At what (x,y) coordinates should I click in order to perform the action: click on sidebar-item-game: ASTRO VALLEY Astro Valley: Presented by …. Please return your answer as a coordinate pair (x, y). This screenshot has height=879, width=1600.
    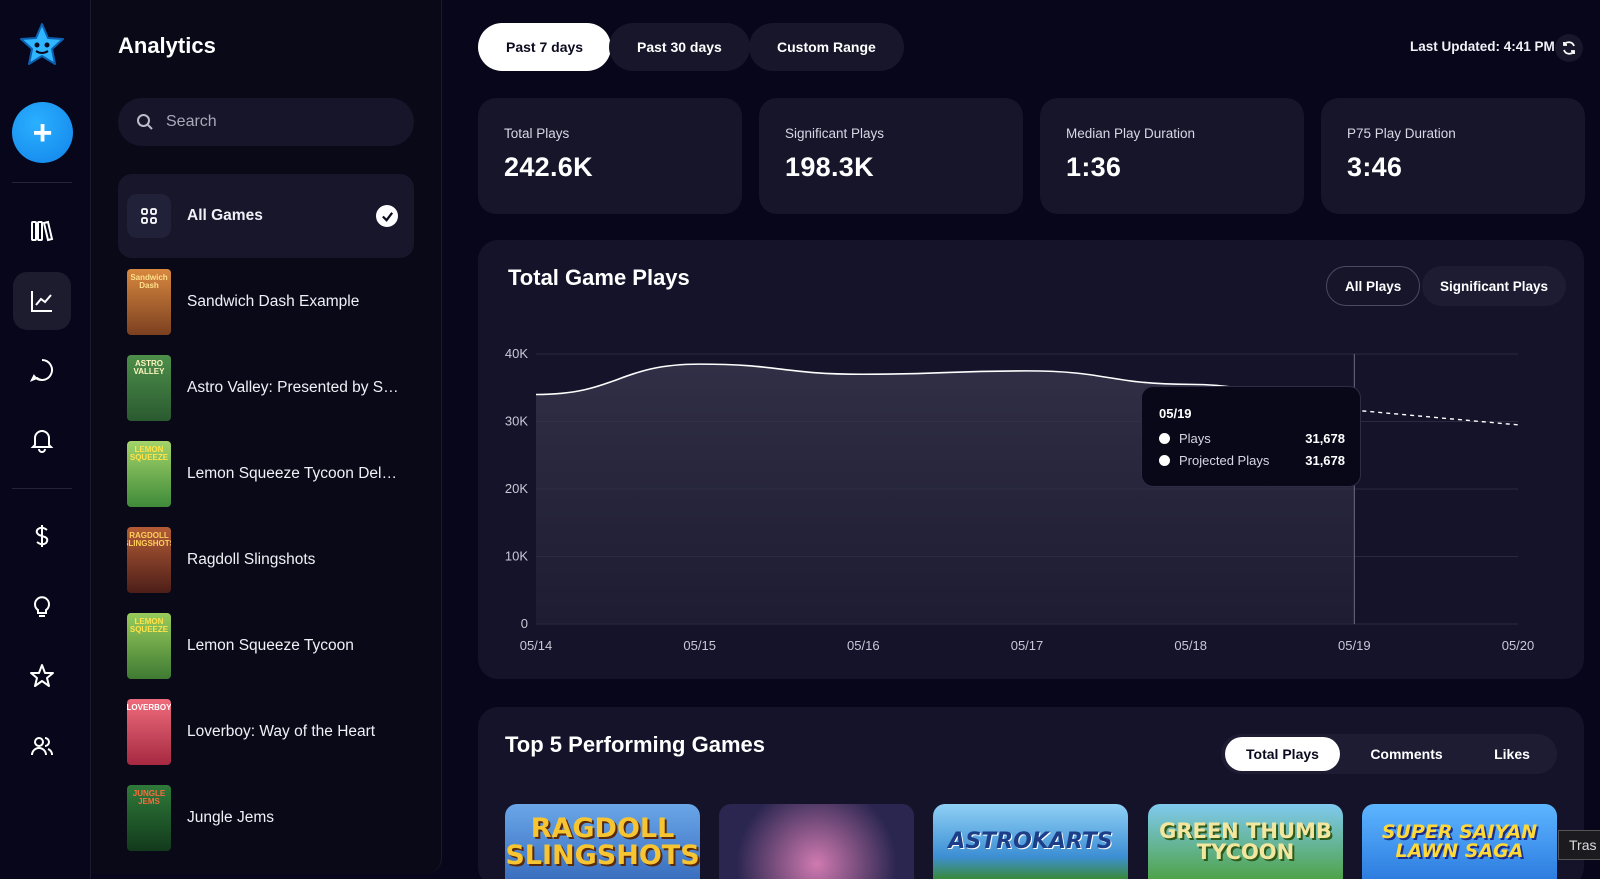
    Looking at the image, I should click on (266, 388).